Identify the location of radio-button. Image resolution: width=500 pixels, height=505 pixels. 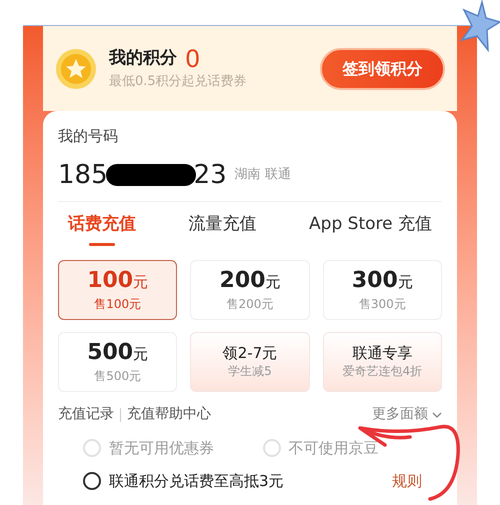
(92, 481).